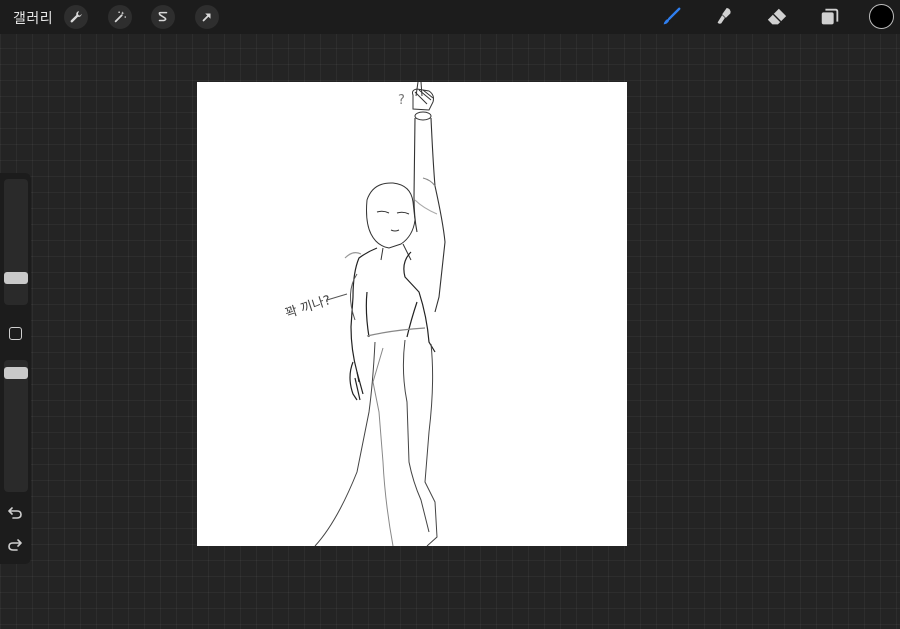 The width and height of the screenshot is (900, 629). I want to click on selection-s-icon, so click(163, 16).